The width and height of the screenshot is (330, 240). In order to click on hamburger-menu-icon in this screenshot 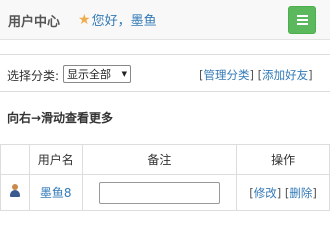, I will do `click(302, 21)`.